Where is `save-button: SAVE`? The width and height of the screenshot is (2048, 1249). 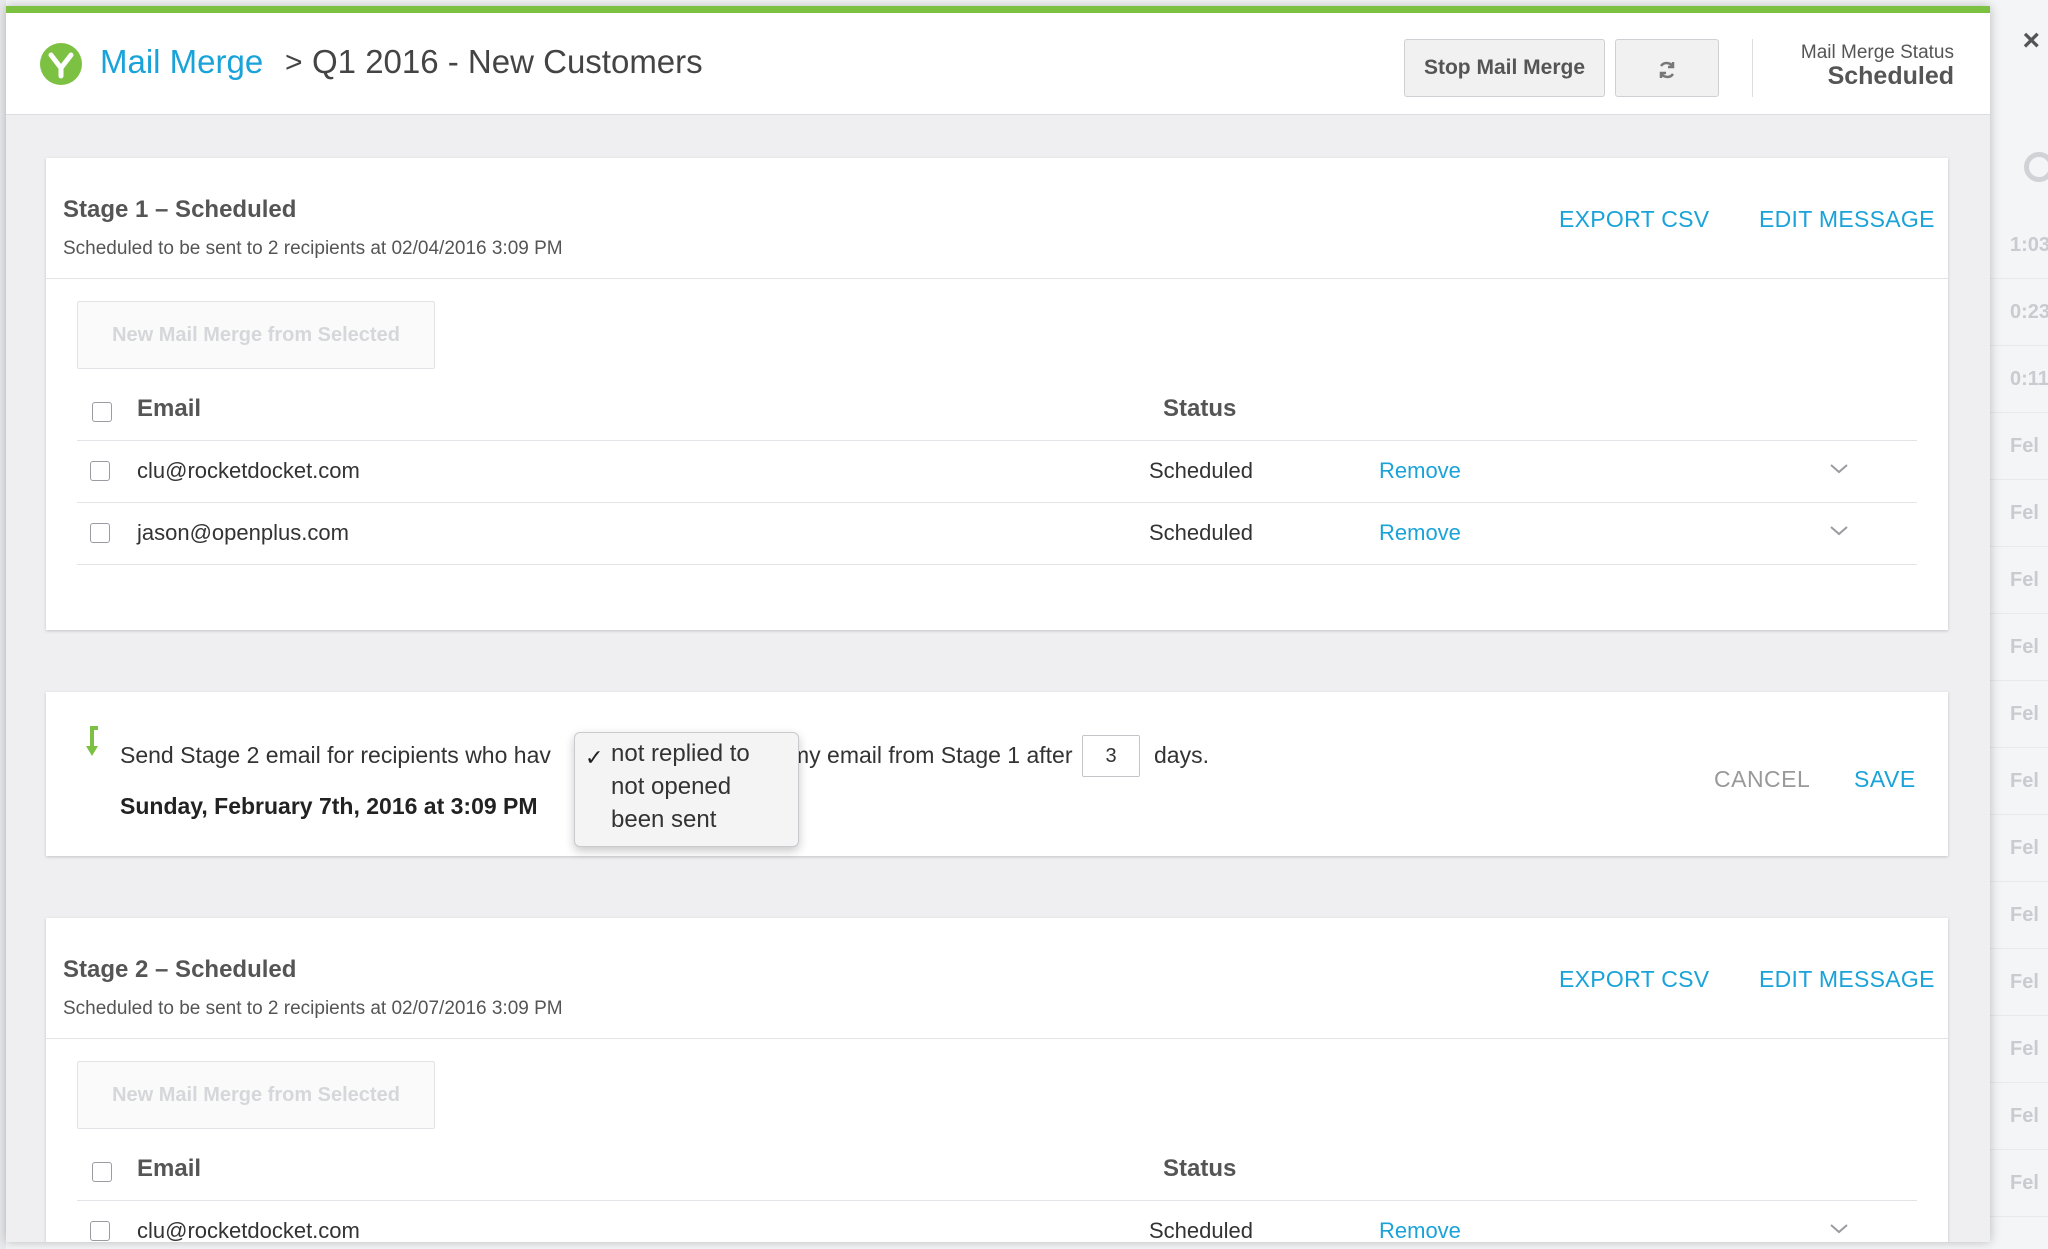
save-button: SAVE is located at coordinates (1885, 779).